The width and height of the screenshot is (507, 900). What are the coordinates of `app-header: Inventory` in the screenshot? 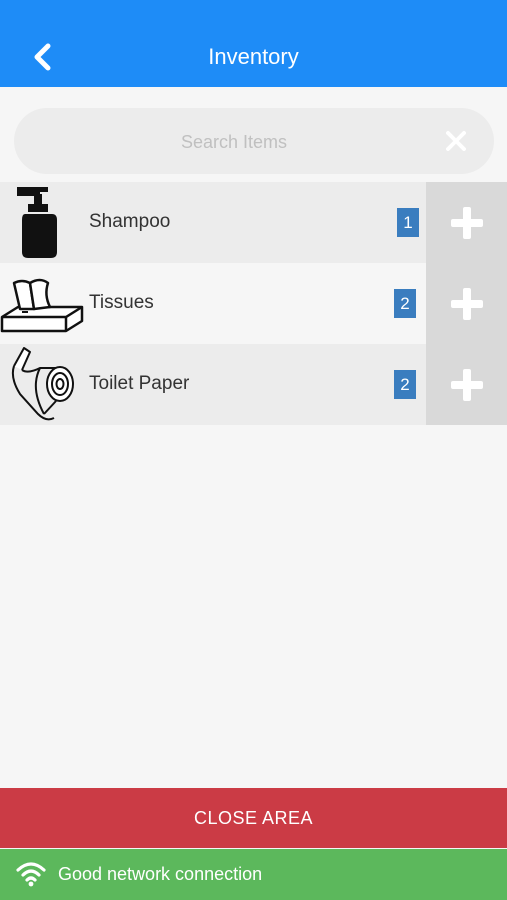 It's located at (253, 43).